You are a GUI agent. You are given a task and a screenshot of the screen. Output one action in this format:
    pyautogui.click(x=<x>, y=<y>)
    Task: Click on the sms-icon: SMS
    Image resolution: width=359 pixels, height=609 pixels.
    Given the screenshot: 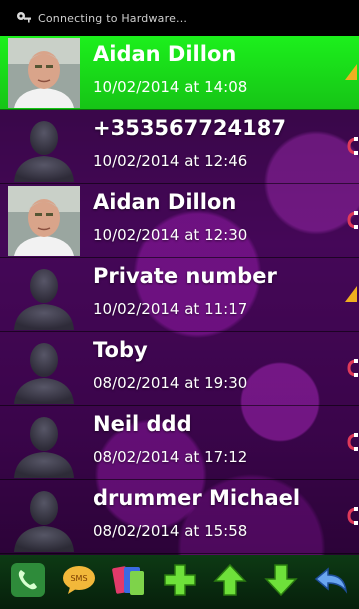 What is the action you would take?
    pyautogui.click(x=79, y=582)
    